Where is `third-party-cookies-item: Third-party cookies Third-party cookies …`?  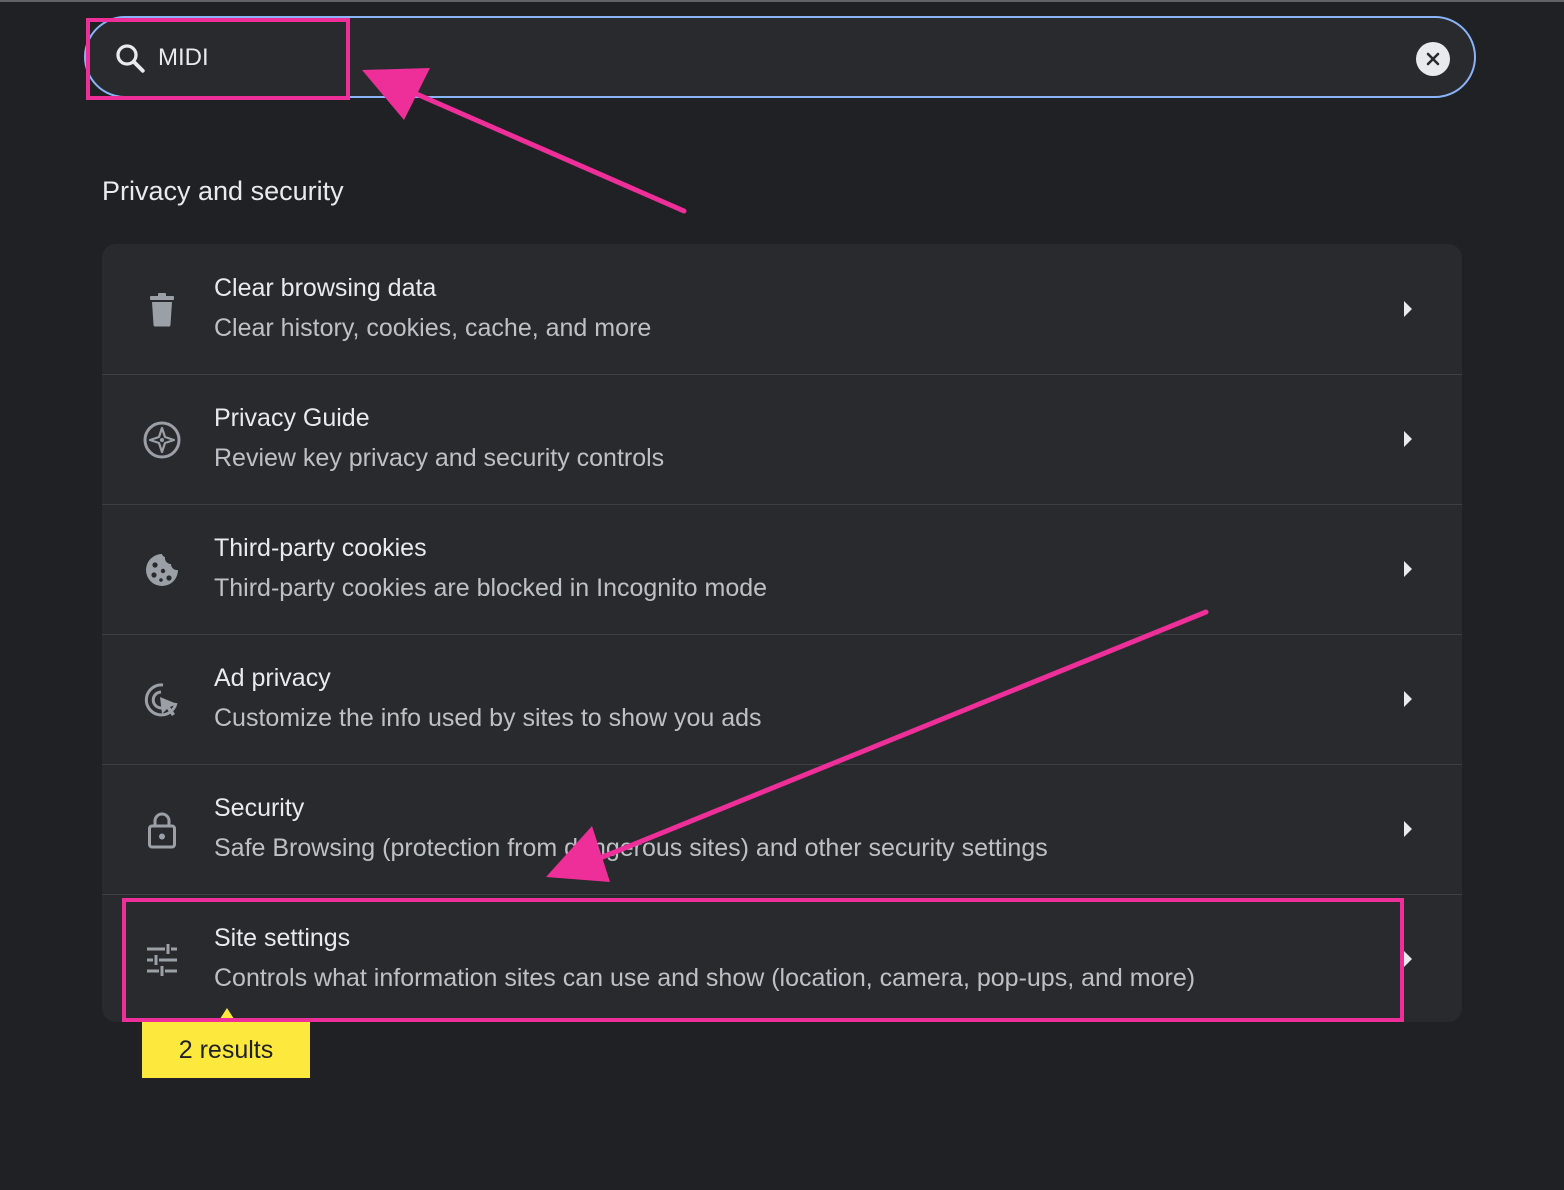 third-party-cookies-item: Third-party cookies Third-party cookies … is located at coordinates (782, 569).